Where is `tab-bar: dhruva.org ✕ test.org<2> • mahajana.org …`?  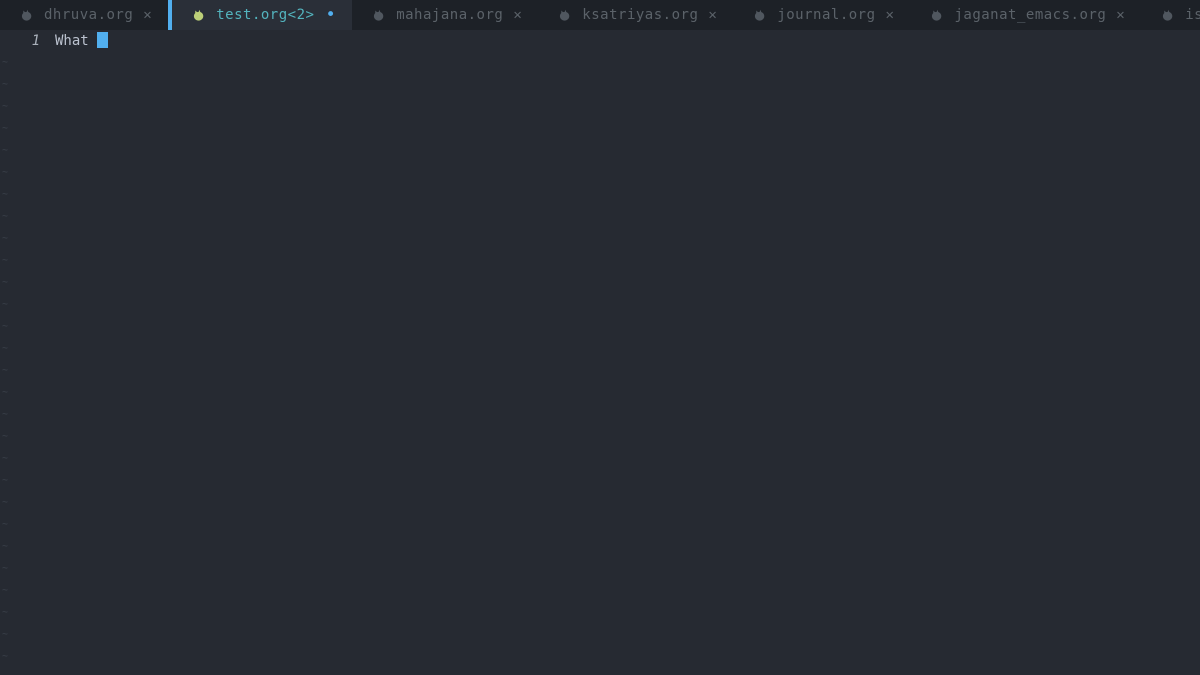
tab-bar: dhruva.org ✕ test.org<2> • mahajana.org … is located at coordinates (600, 15).